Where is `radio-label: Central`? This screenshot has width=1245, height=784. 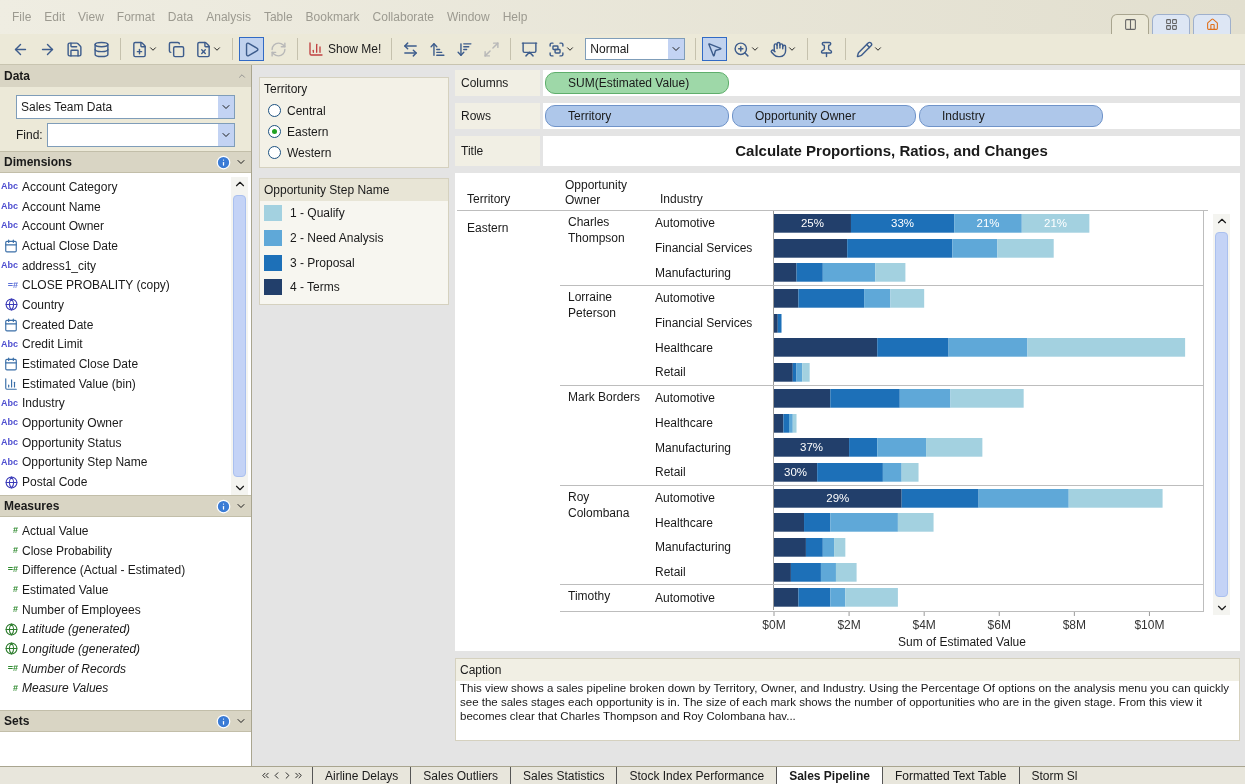 radio-label: Central is located at coordinates (306, 110).